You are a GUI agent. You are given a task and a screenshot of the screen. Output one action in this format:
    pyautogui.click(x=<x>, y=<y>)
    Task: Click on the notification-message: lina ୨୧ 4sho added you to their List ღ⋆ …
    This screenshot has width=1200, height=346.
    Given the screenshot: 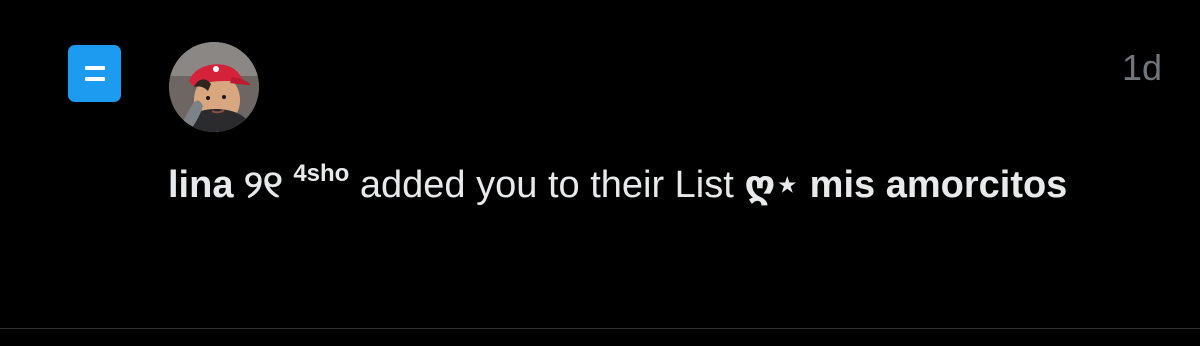 What is the action you would take?
    pyautogui.click(x=663, y=185)
    